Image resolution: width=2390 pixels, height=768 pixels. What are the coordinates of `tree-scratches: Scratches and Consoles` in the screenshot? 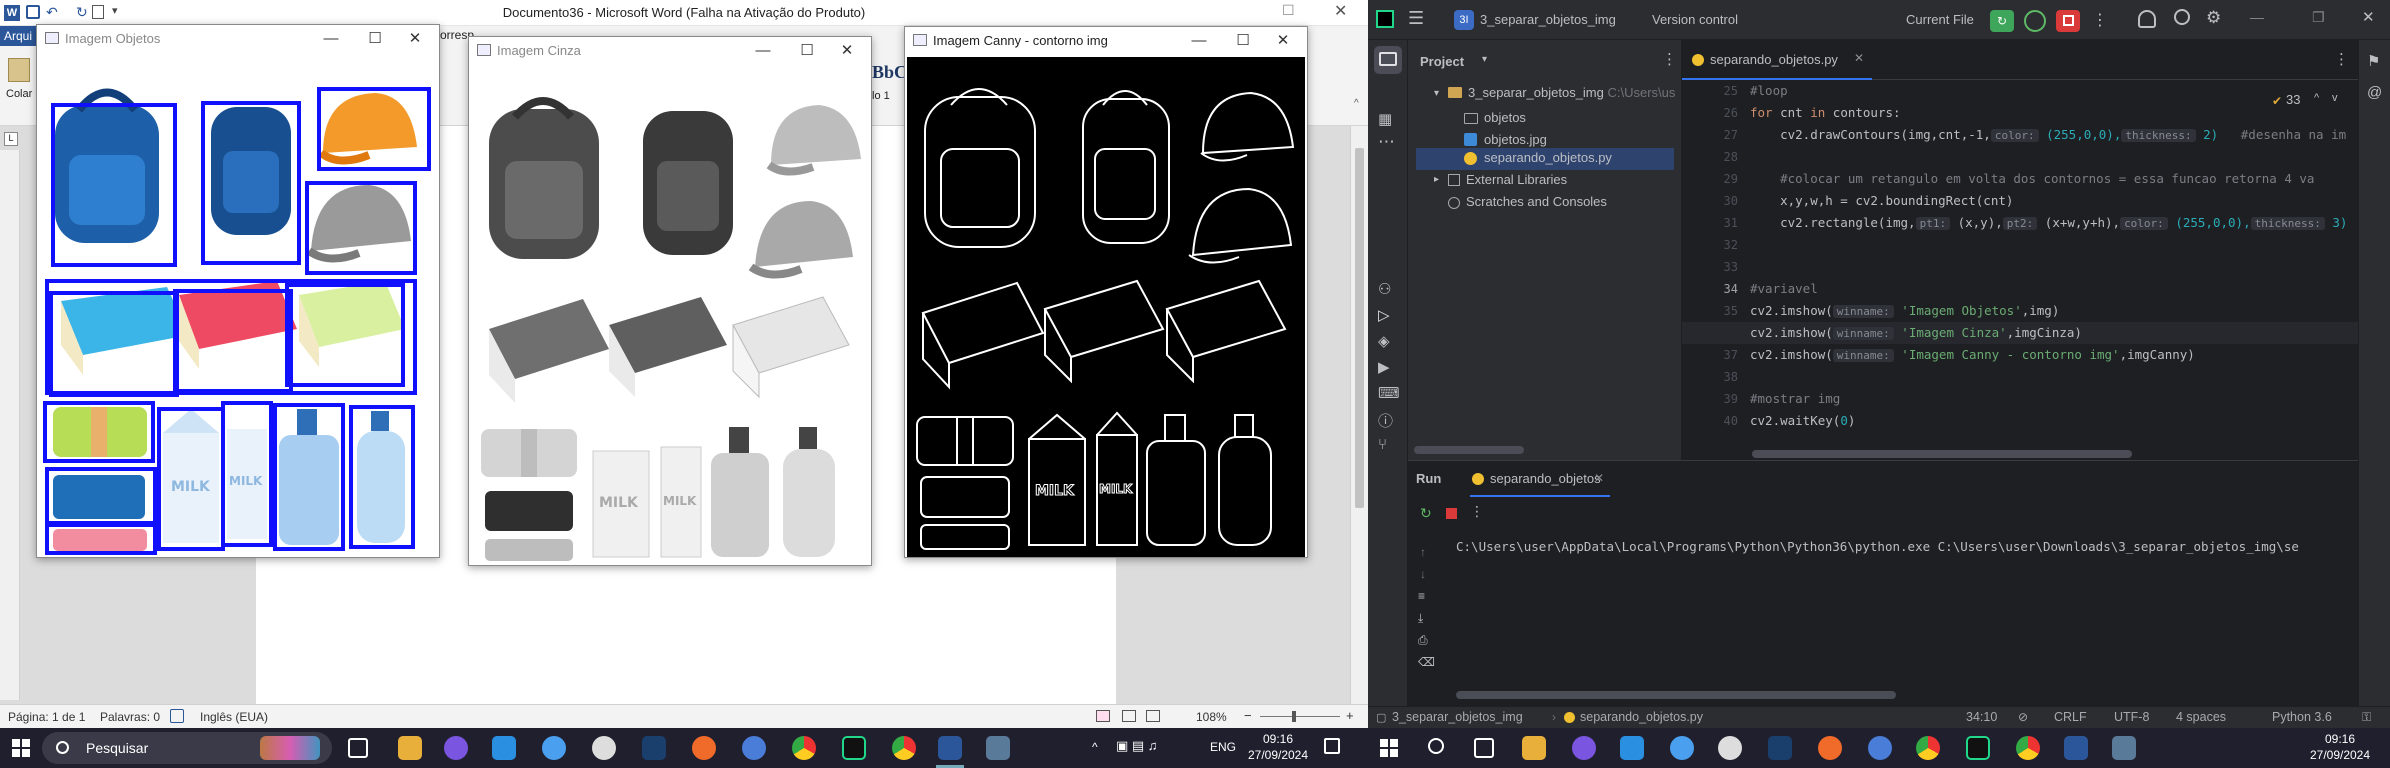 It's located at (1536, 201).